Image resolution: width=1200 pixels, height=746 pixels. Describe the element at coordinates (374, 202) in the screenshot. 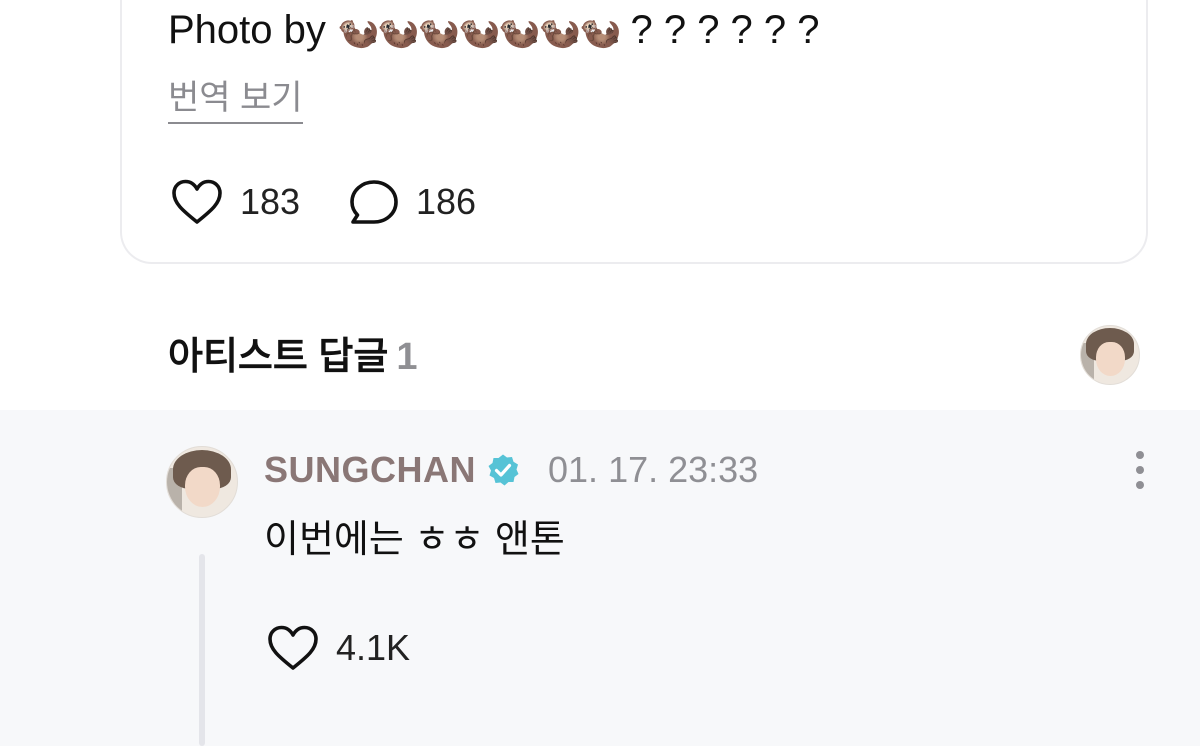

I see `speech-bubble-outline-icon` at that location.